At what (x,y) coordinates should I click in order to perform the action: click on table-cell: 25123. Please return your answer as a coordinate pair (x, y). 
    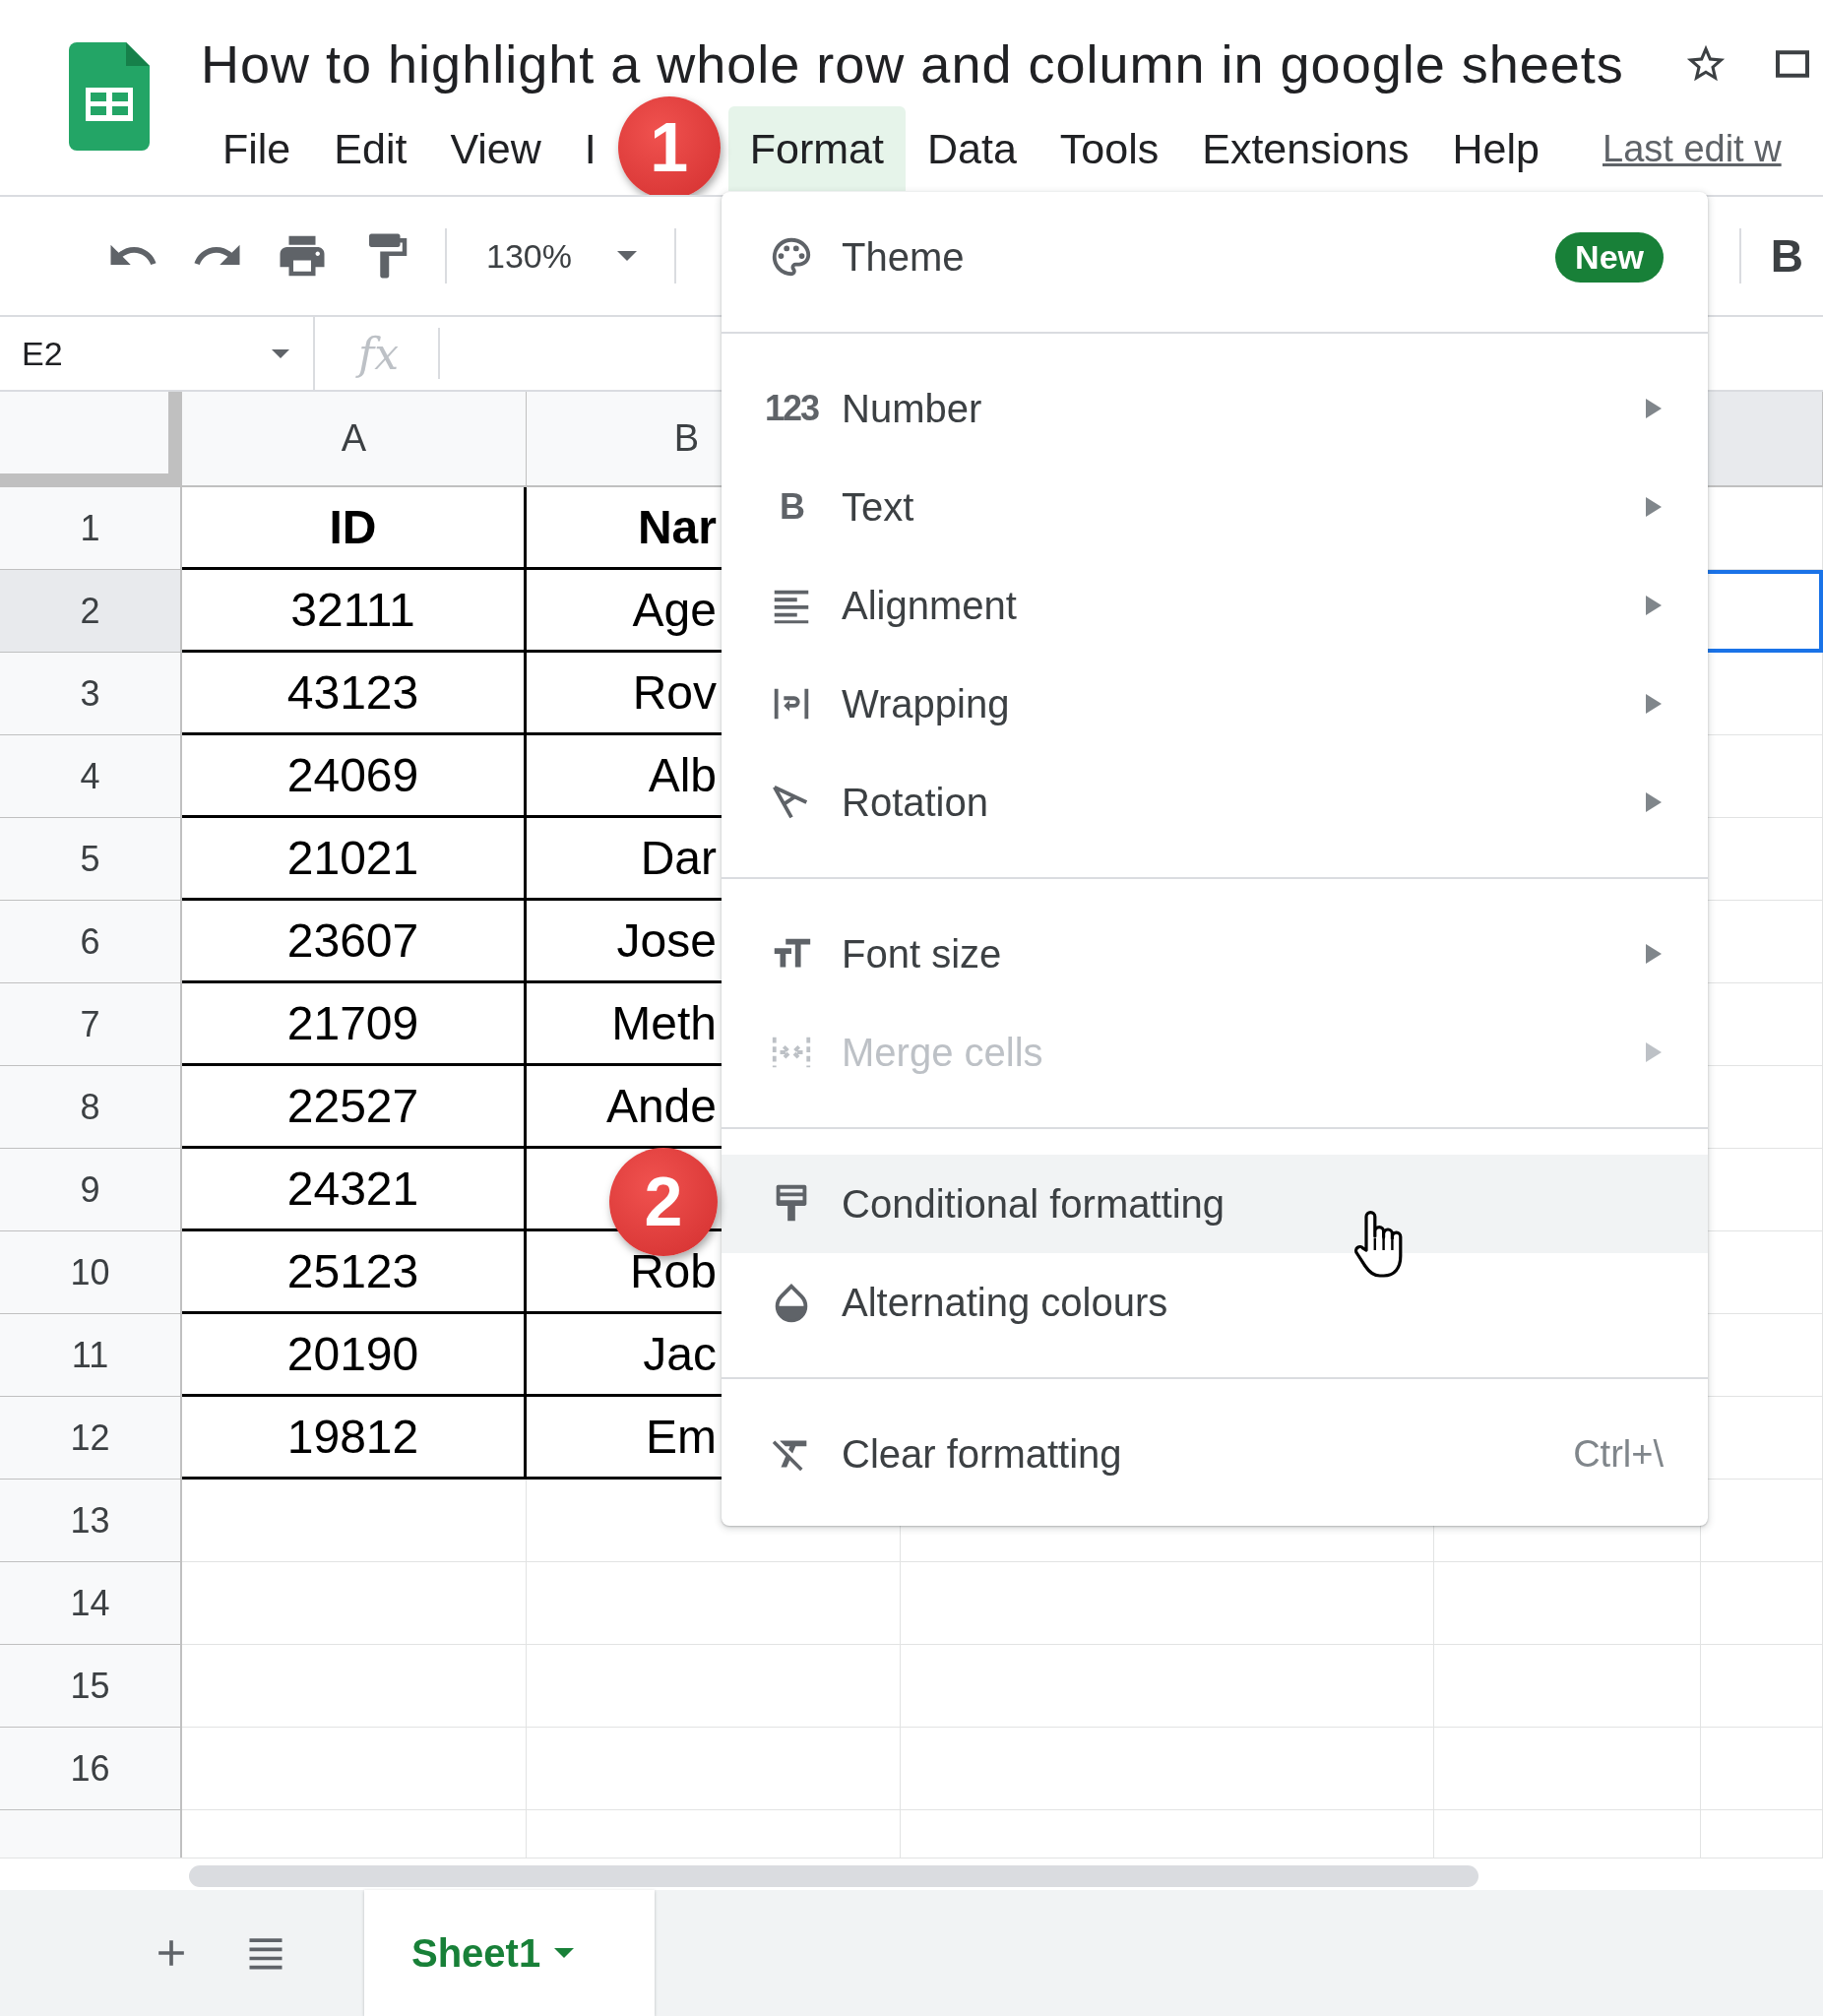
    Looking at the image, I should click on (354, 1272).